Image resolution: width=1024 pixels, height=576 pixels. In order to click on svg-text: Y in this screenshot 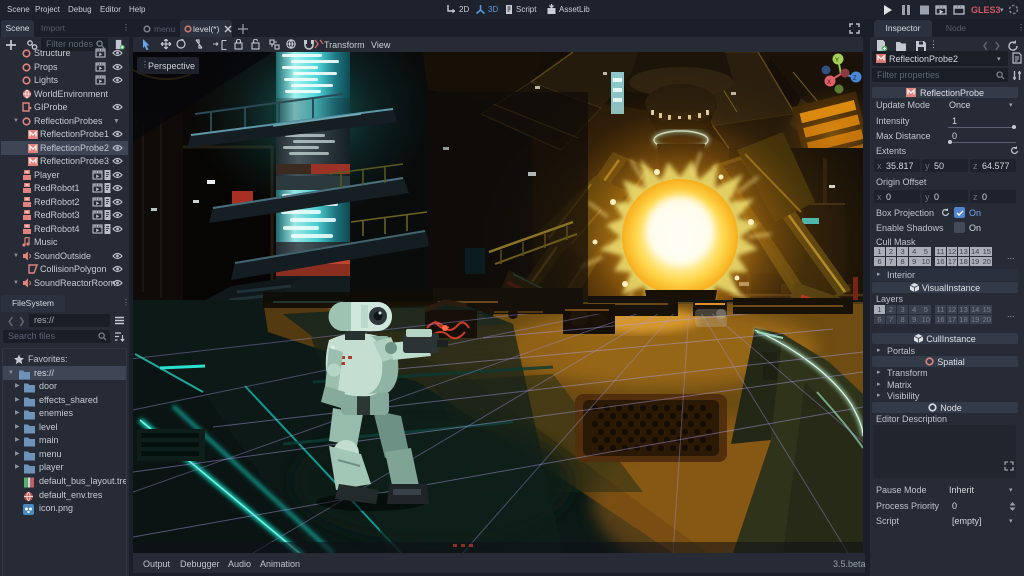, I will do `click(837, 61)`.